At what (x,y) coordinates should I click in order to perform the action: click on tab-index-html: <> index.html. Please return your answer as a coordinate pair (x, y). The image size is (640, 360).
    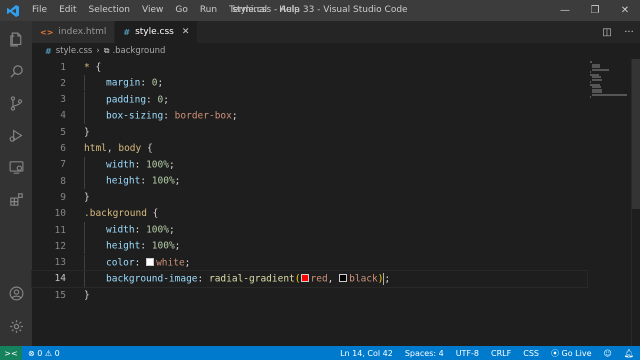
    Looking at the image, I should click on (74, 32).